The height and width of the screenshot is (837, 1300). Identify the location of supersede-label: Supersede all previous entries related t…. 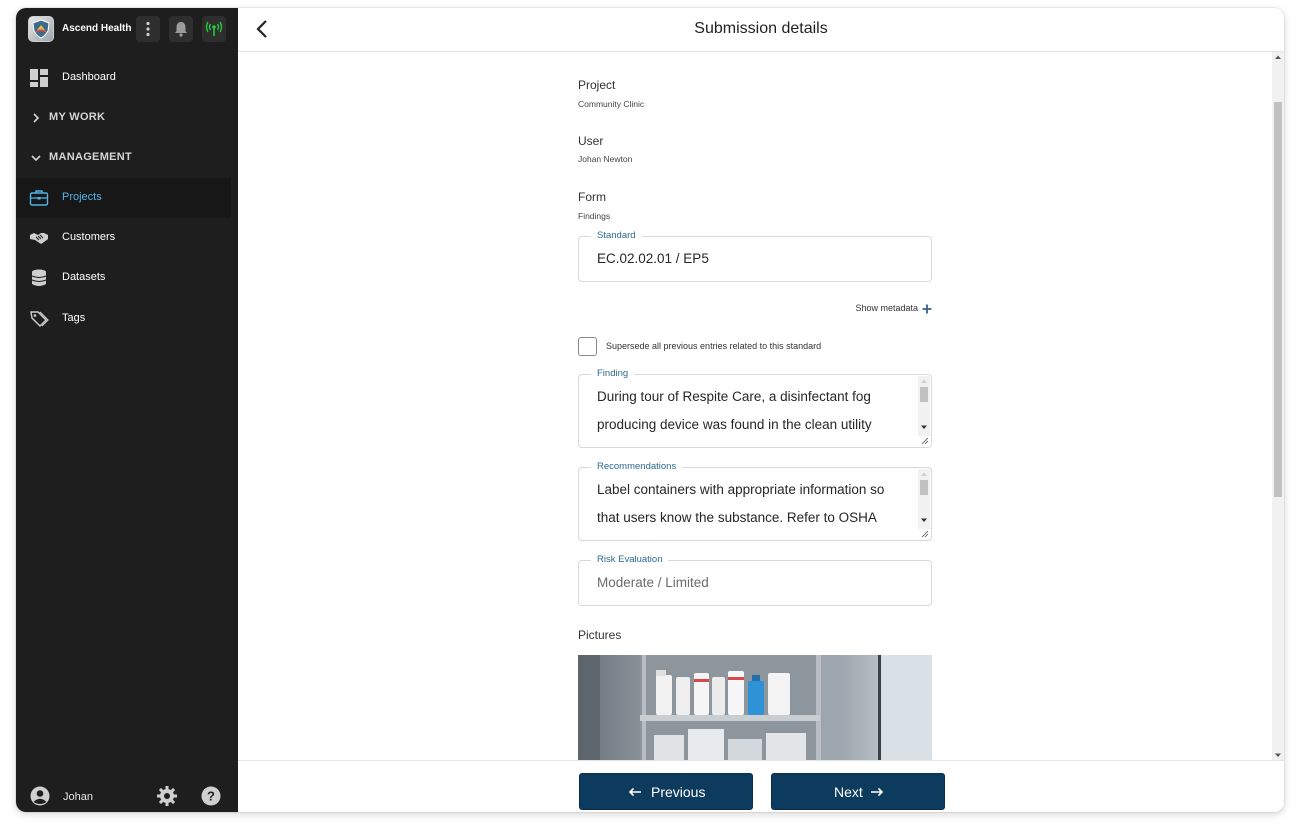
(714, 346).